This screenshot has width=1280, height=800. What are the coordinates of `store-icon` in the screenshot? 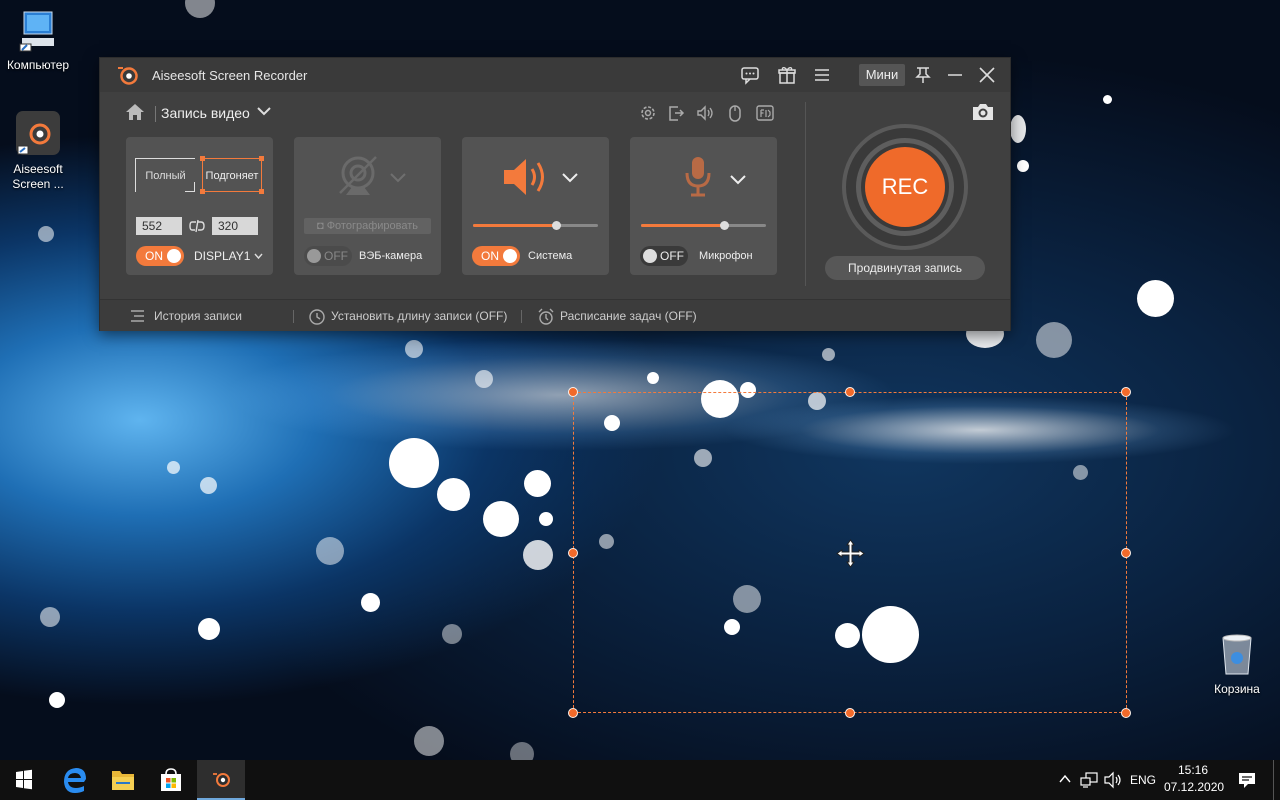 It's located at (171, 780).